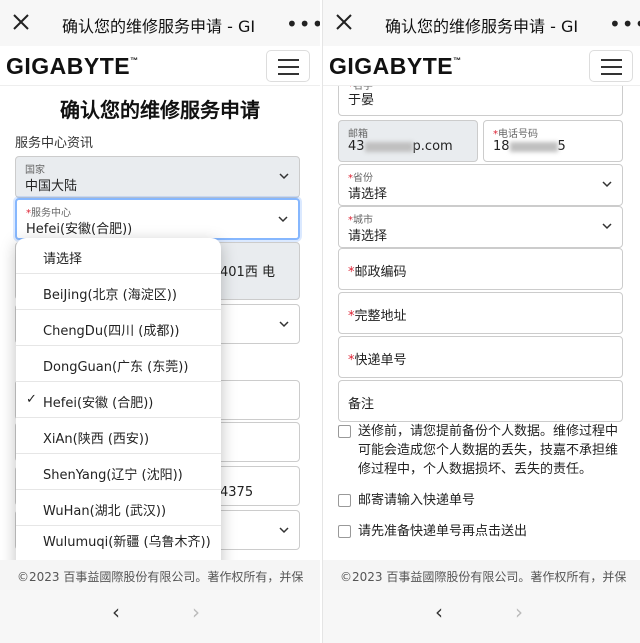 The image size is (640, 643). I want to click on city-value: 请选择, so click(368, 236).